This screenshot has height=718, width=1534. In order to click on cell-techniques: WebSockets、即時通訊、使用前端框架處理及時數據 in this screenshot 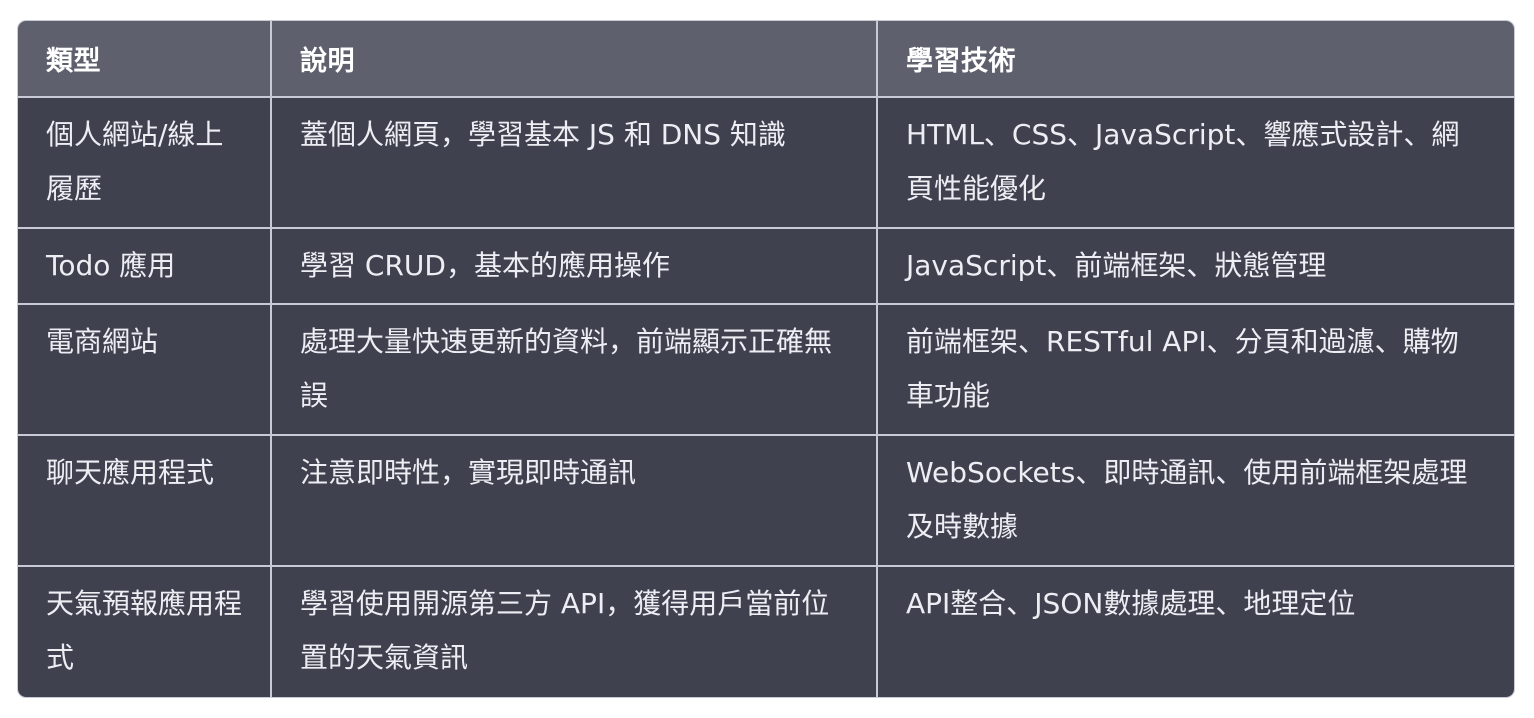, I will do `click(1195, 500)`.